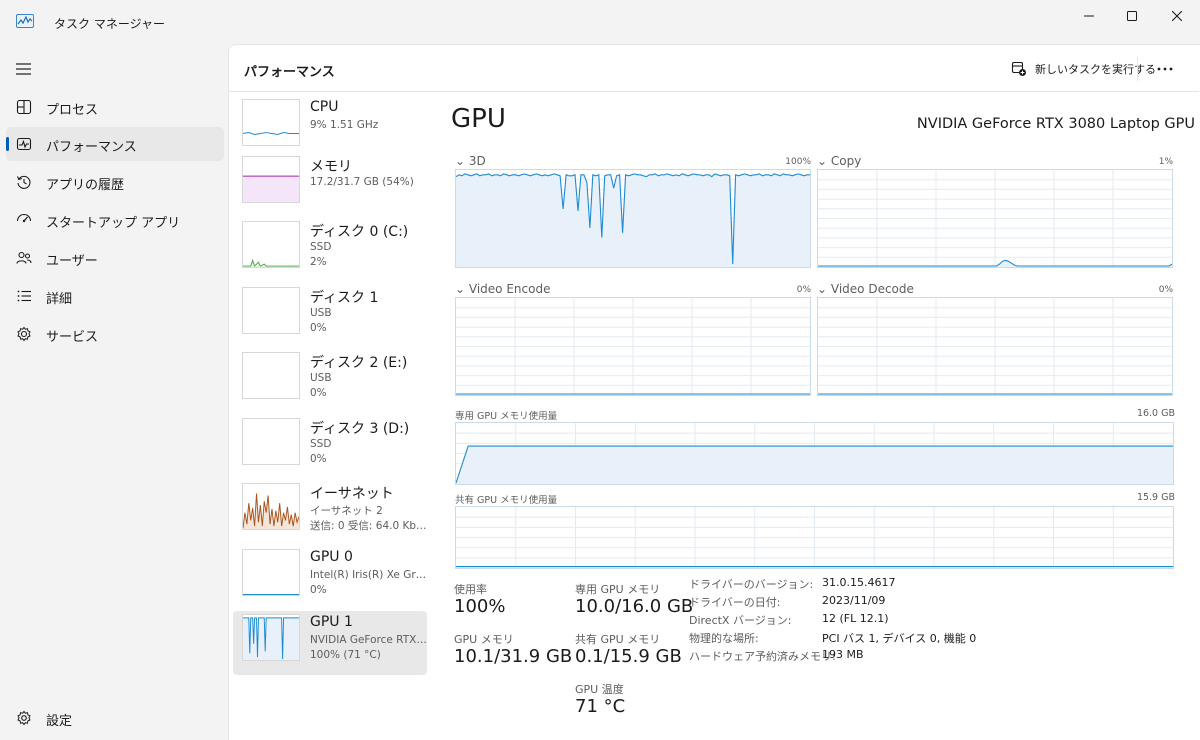 This screenshot has width=1200, height=740. I want to click on nav-item-label: アプリの履歴, so click(85, 185).